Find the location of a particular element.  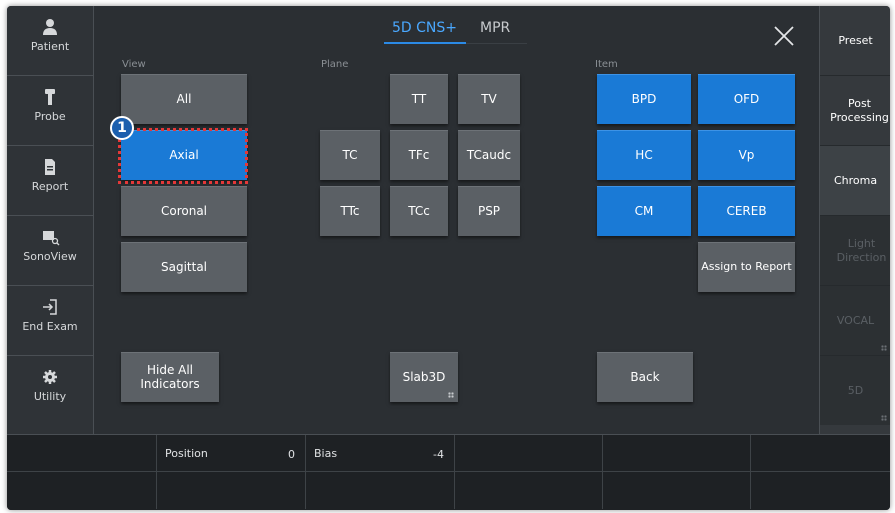

plane-tt-button: TT is located at coordinates (419, 99).